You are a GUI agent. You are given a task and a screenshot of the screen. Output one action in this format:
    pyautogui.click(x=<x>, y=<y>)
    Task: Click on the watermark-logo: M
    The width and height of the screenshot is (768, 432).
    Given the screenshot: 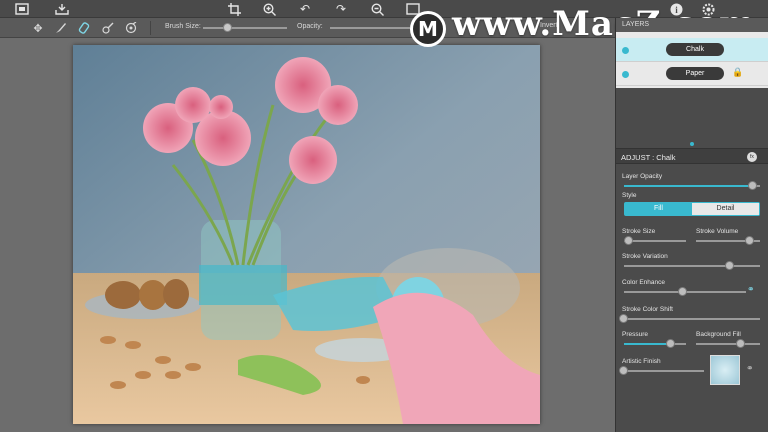 What is the action you would take?
    pyautogui.click(x=428, y=29)
    